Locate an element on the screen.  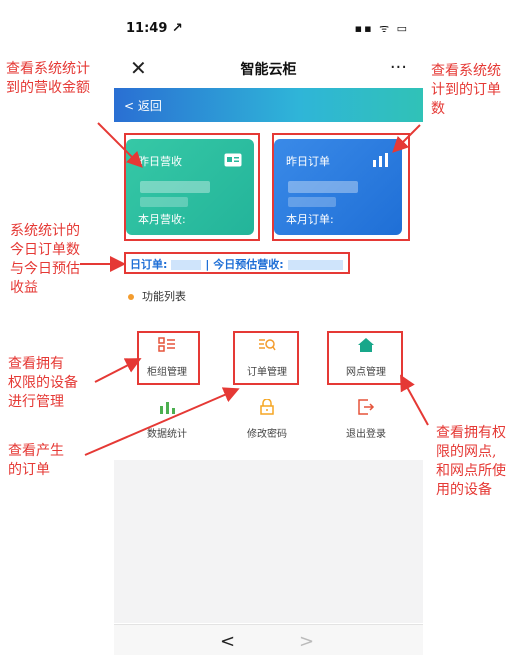
annotation-today-summary: 系统统计的 今日订单数 与今日预估 收益 is located at coordinates (45, 260).